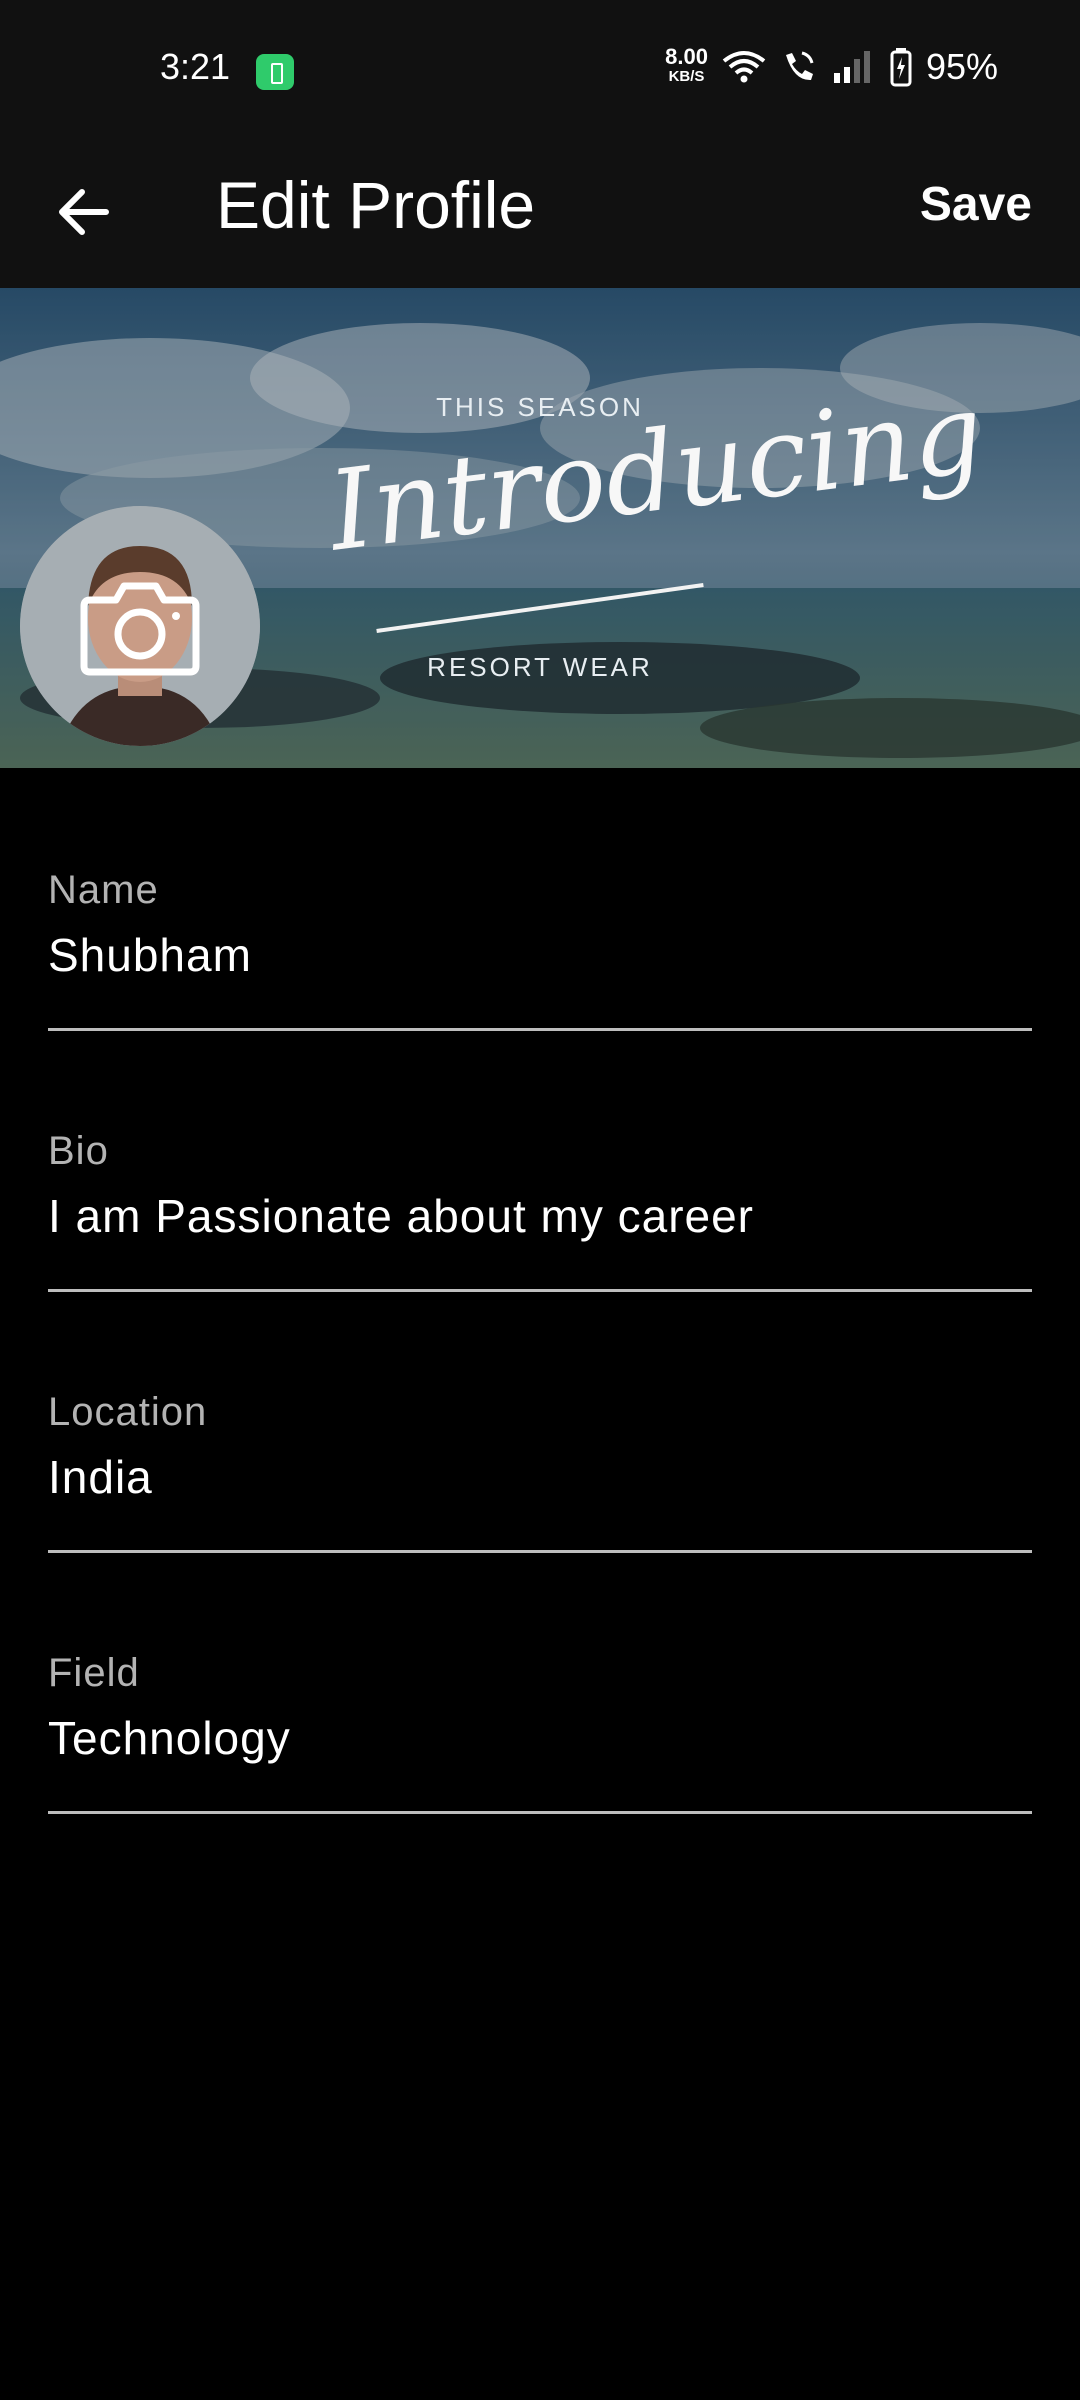  What do you see at coordinates (94, 1673) in the screenshot?
I see `field-label: Field` at bounding box center [94, 1673].